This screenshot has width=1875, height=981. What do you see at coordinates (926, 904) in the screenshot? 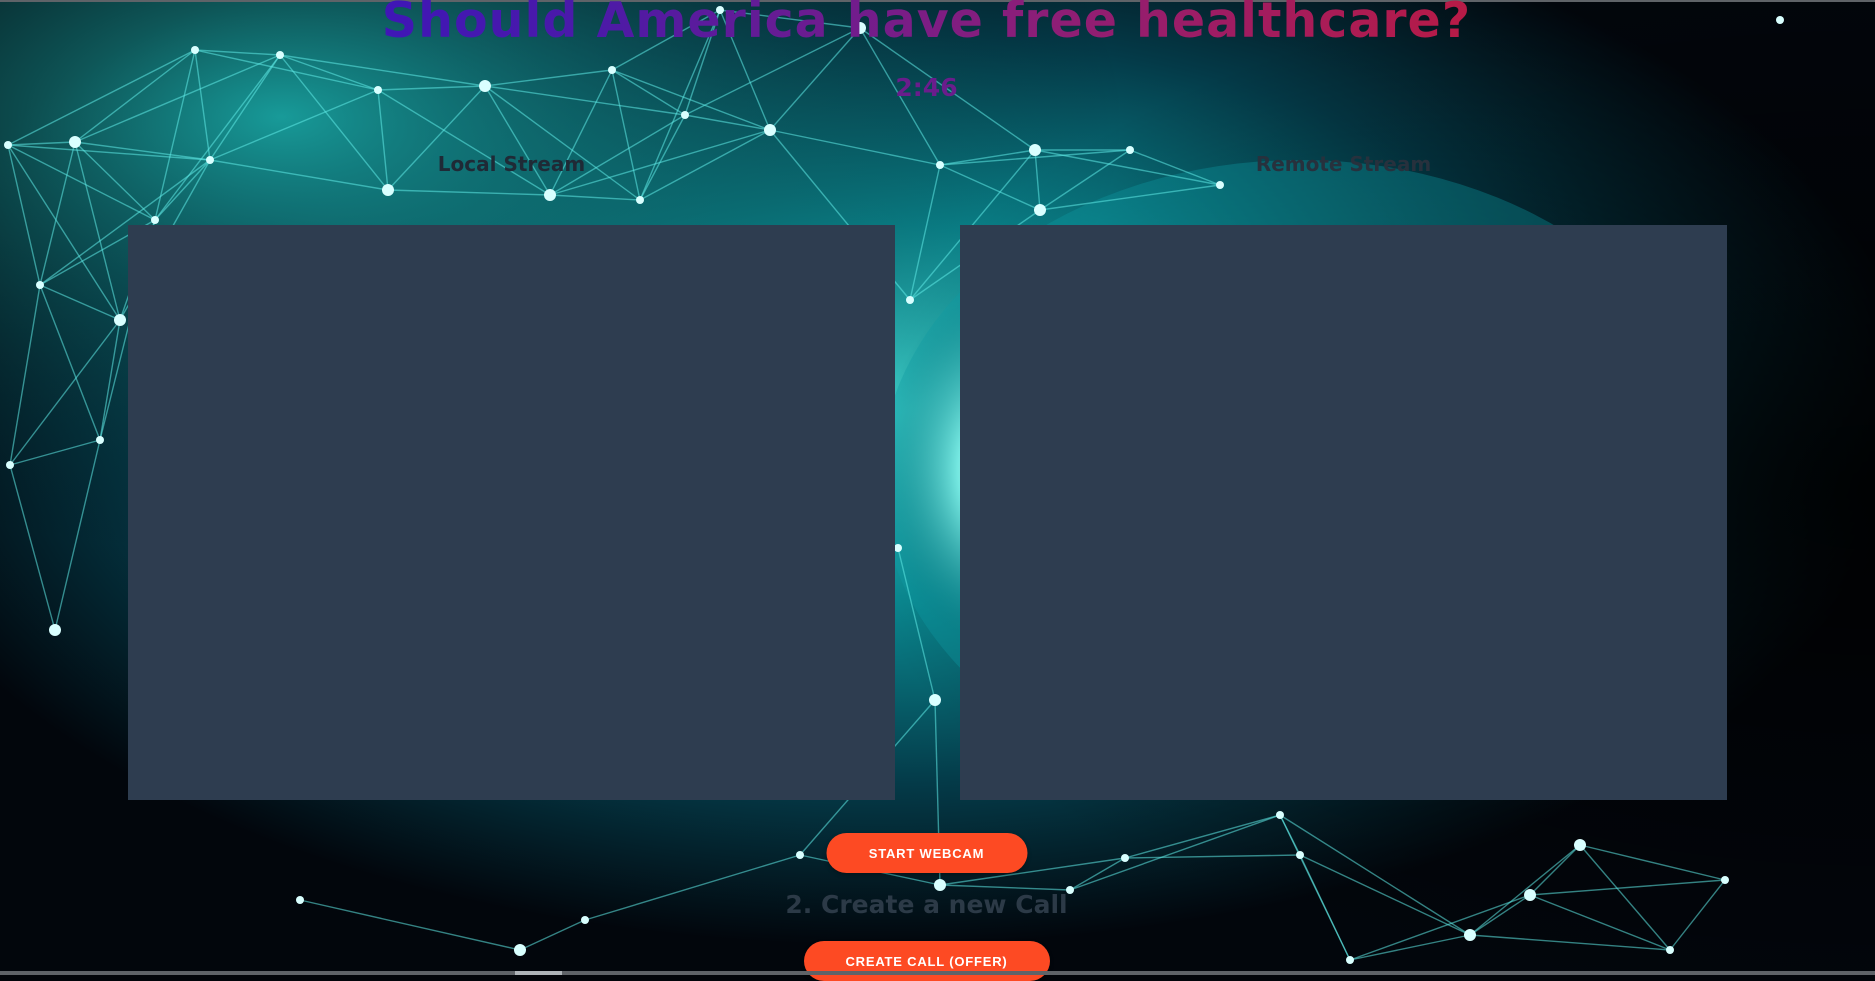
I see `create-call-heading: 2. Create a new Call` at bounding box center [926, 904].